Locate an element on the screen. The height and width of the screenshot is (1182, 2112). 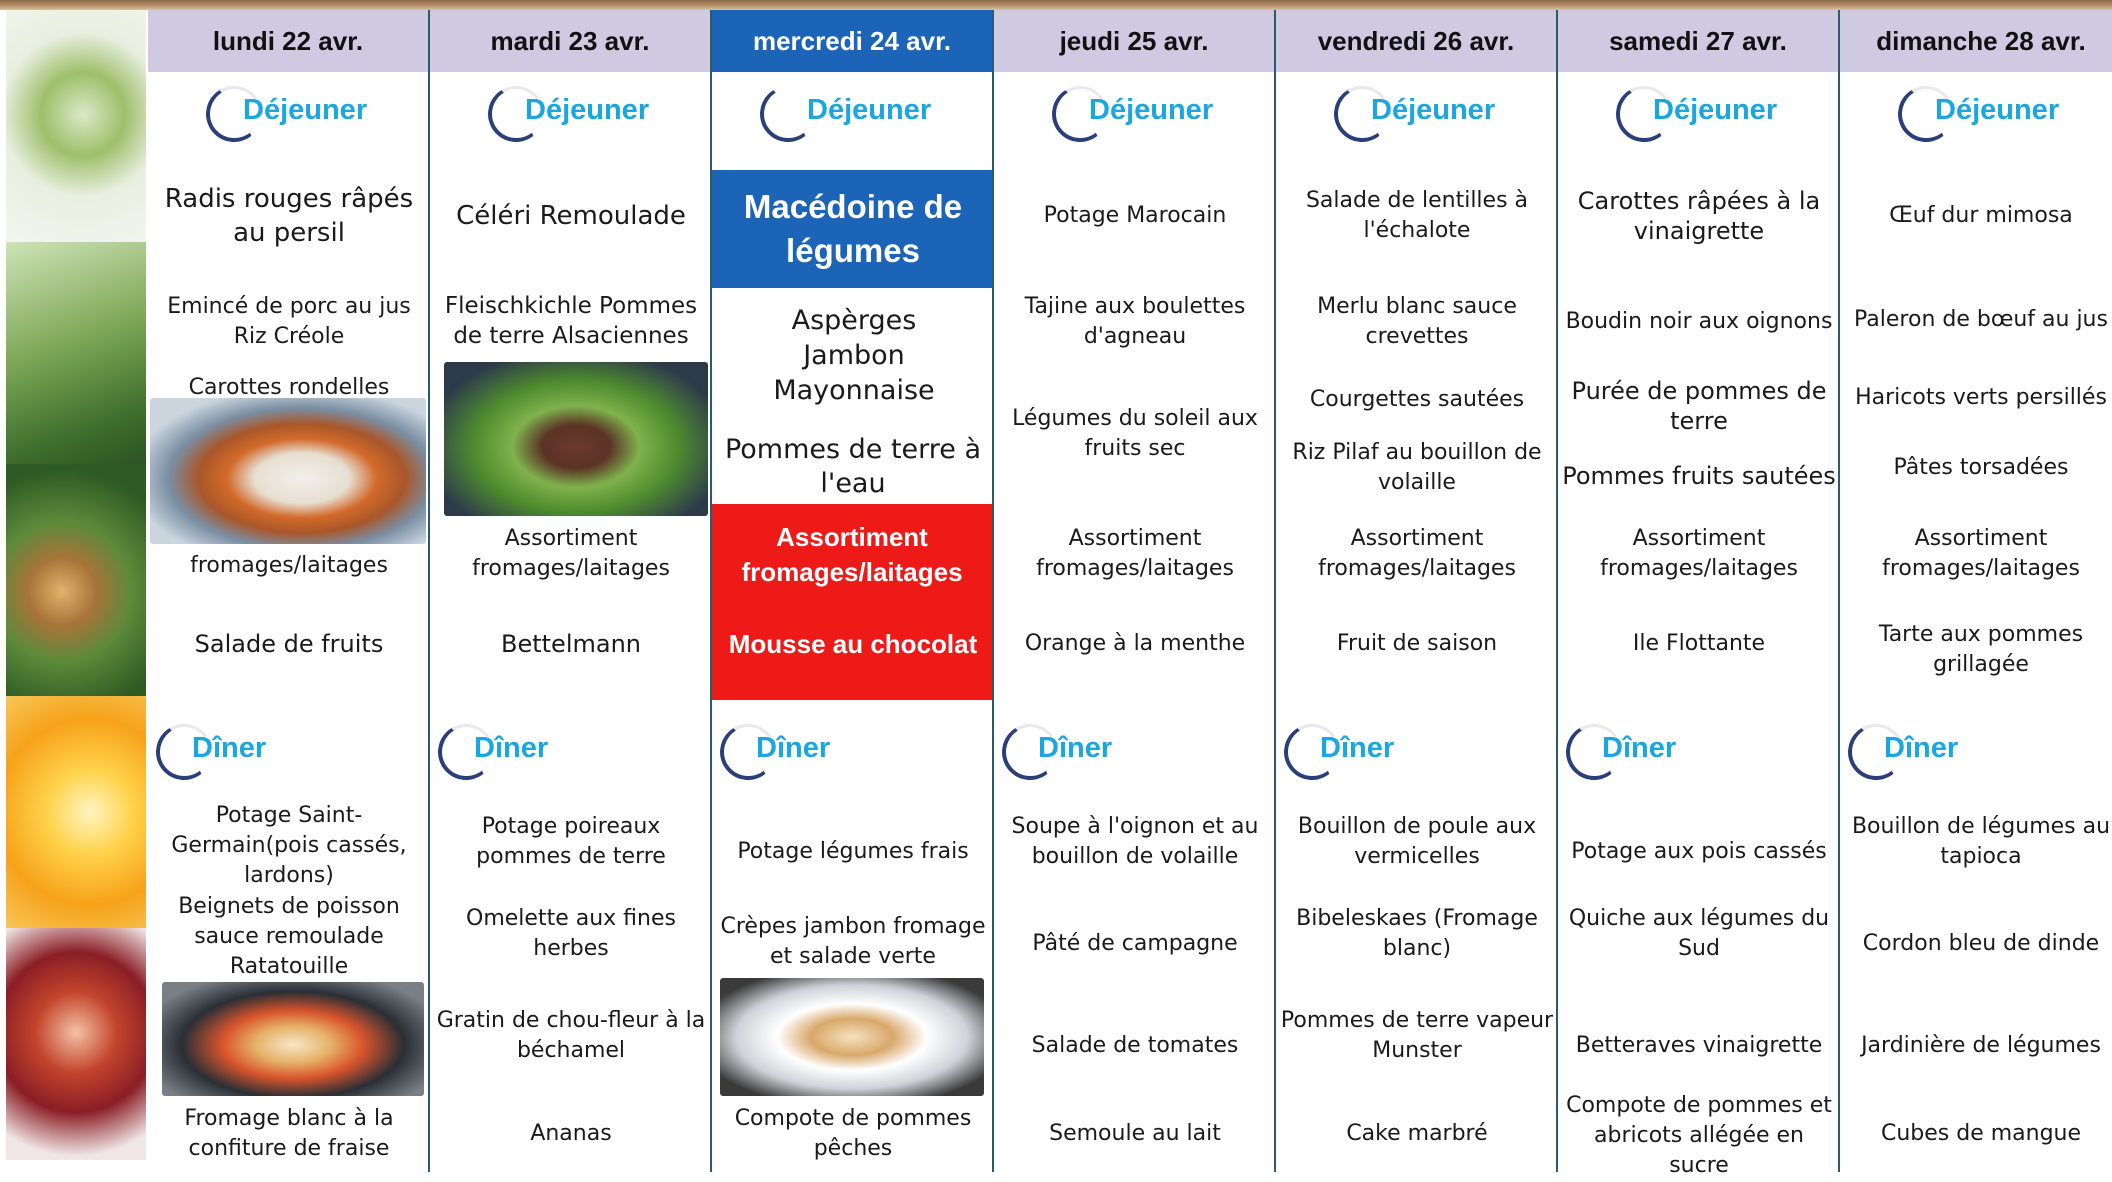
menu-item: Betteraves vinaigrette is located at coordinates (1699, 1045).